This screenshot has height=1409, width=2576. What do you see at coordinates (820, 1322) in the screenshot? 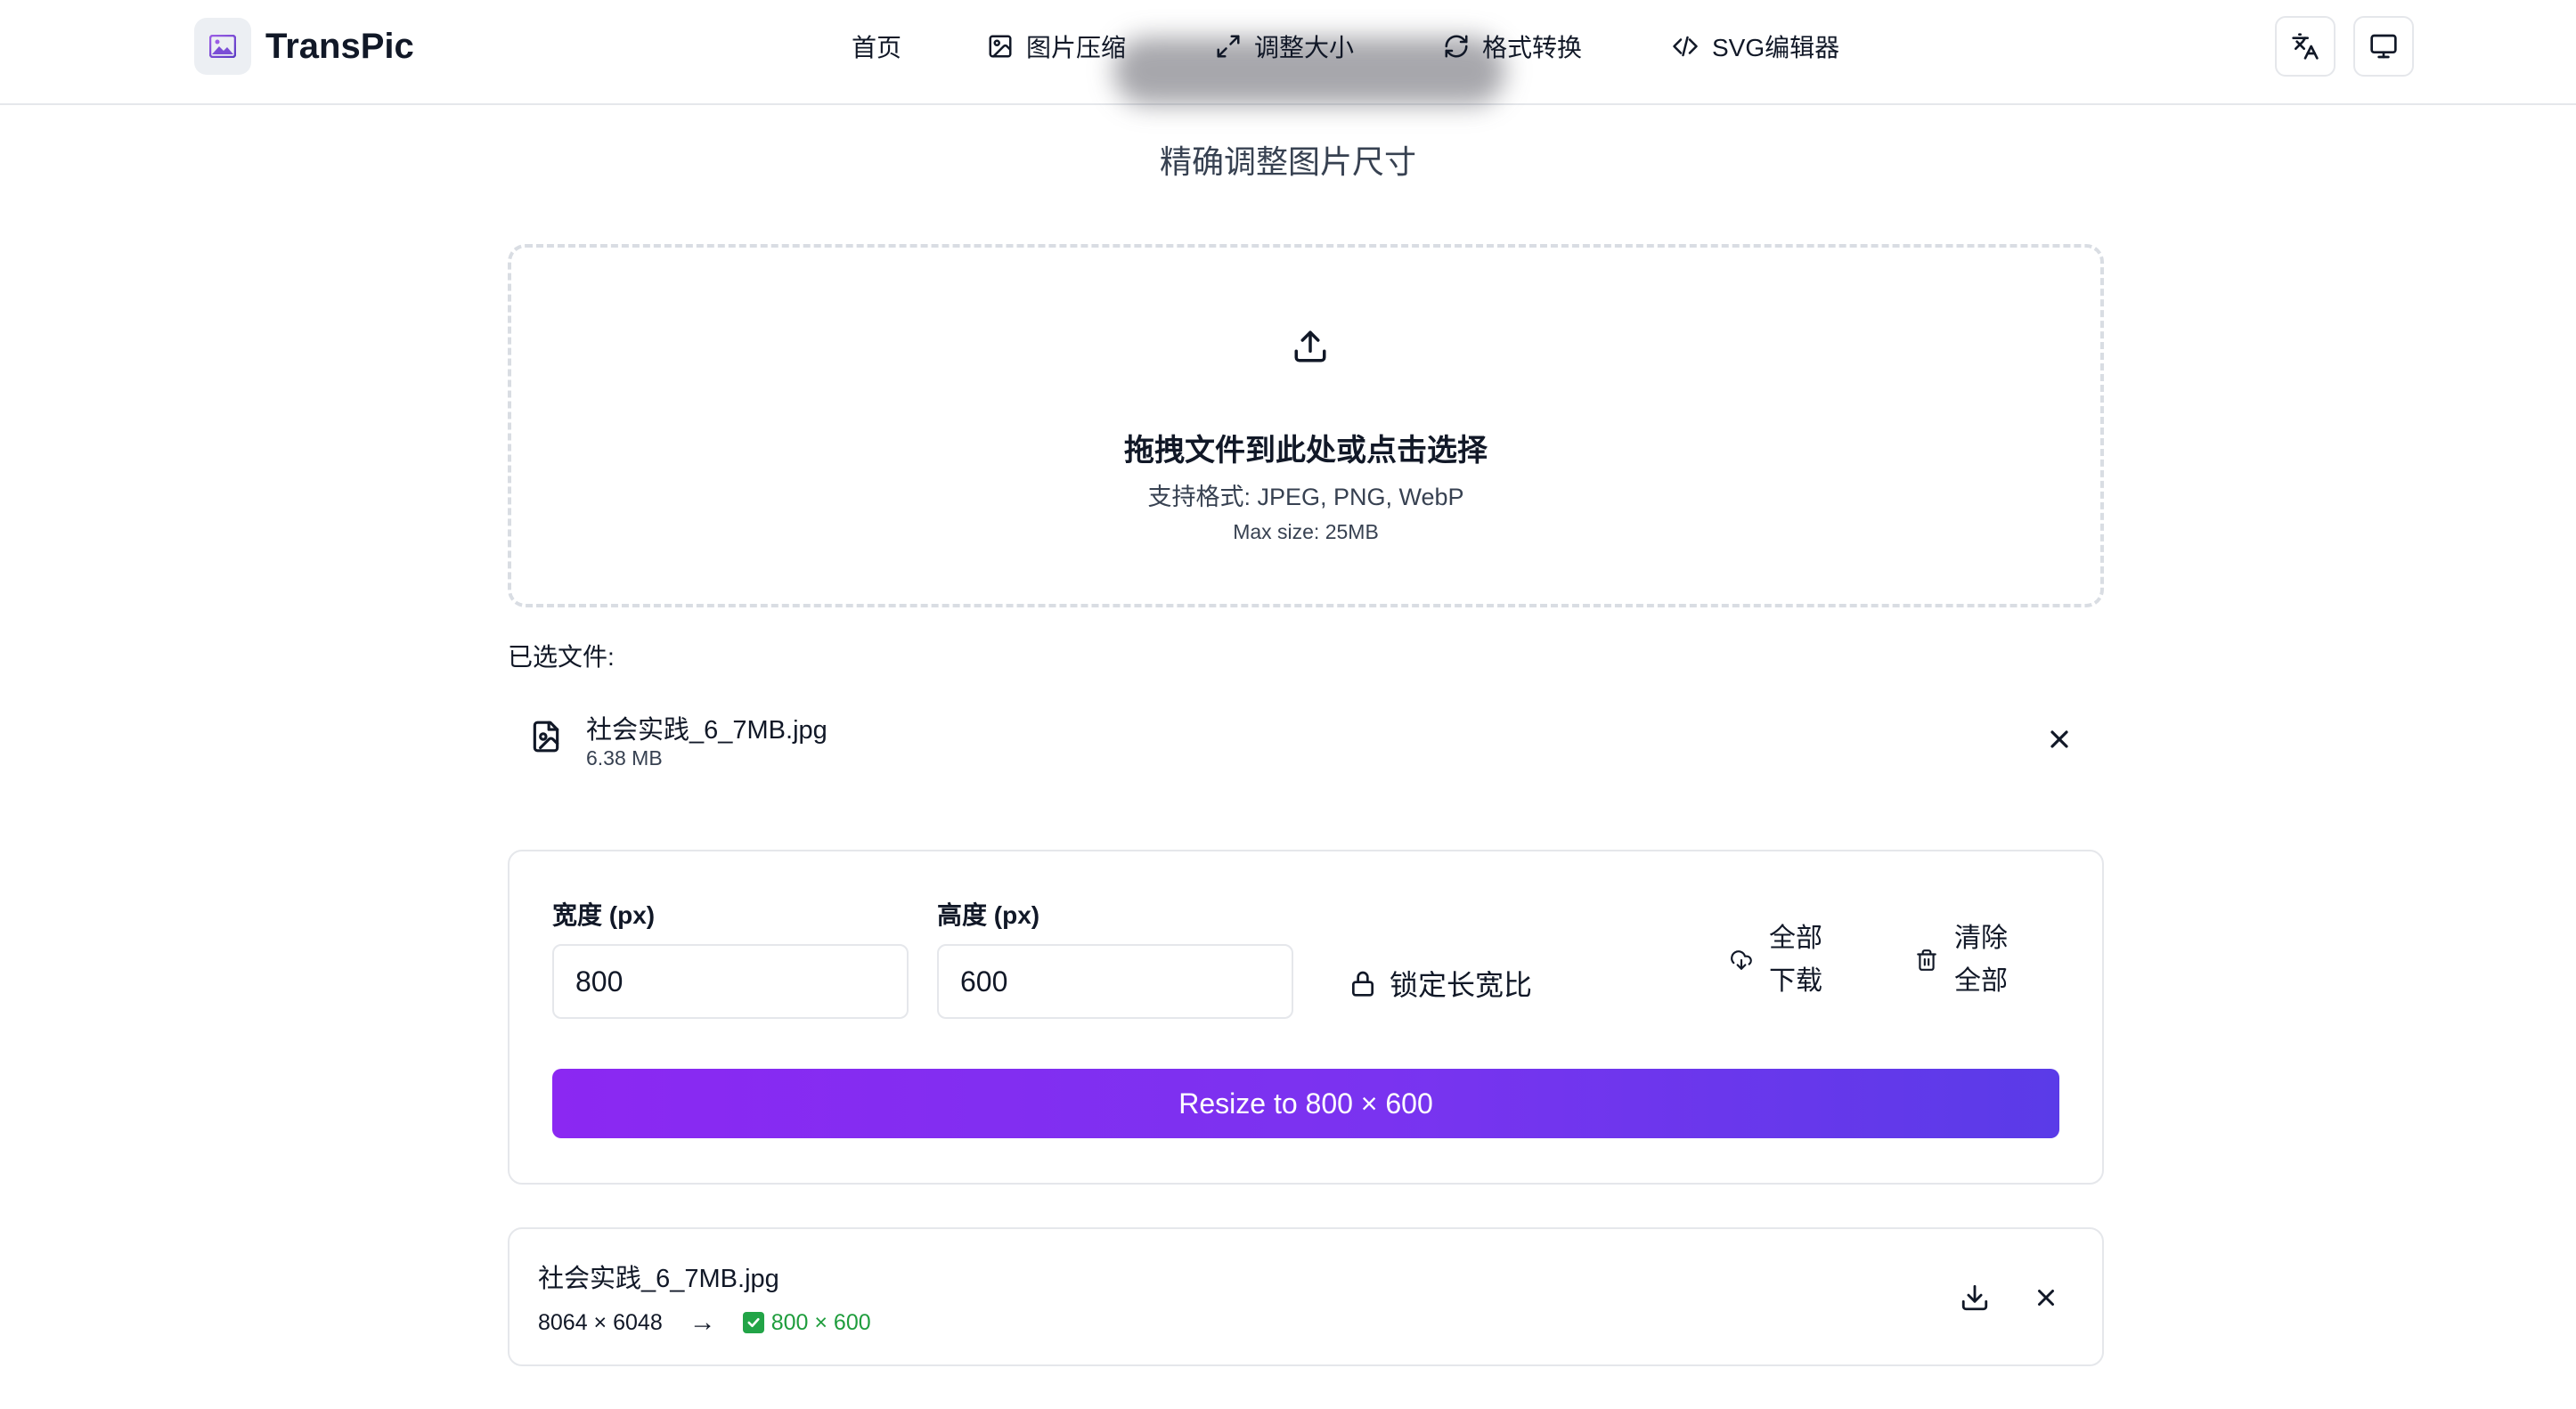
I see `result-new-size: 800 × 600` at bounding box center [820, 1322].